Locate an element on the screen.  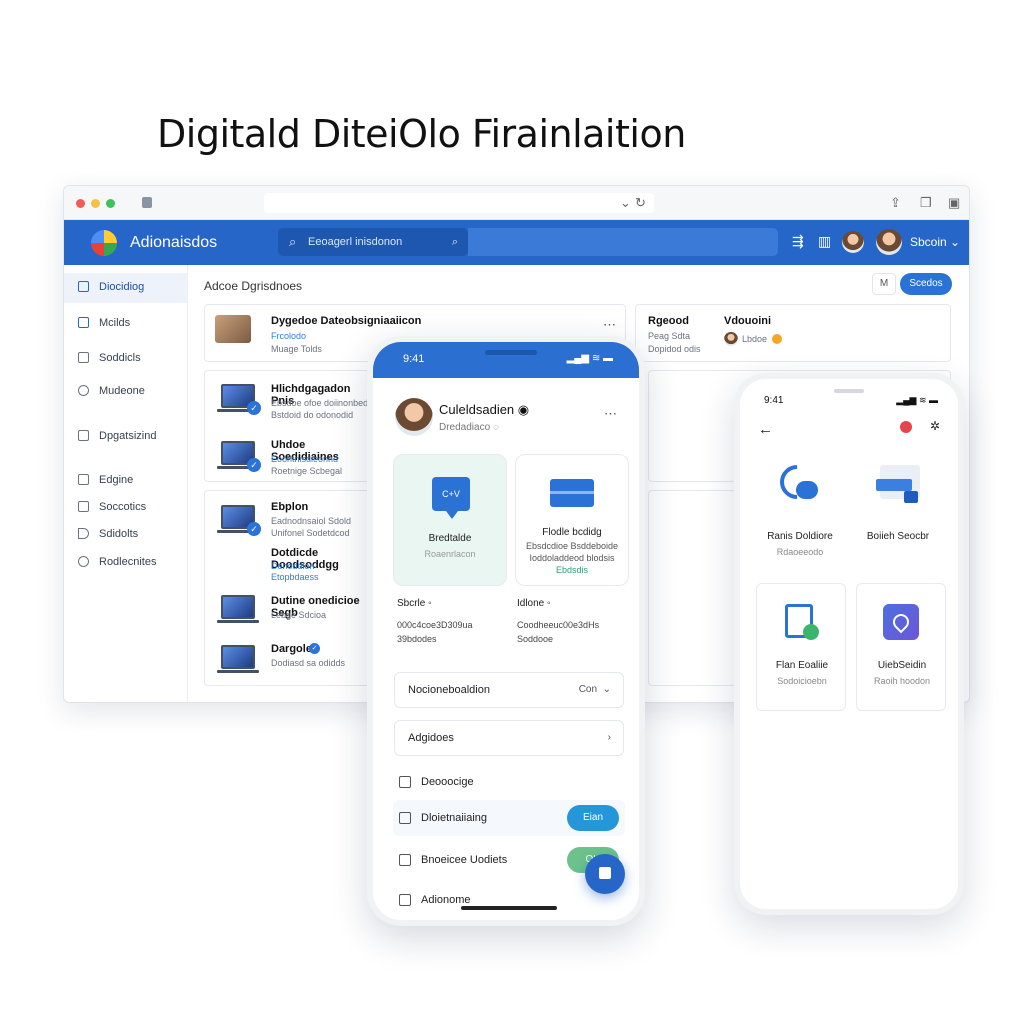
signal-icon: ▂▄▆ ≋ ▬ is located at coordinates (917, 400).